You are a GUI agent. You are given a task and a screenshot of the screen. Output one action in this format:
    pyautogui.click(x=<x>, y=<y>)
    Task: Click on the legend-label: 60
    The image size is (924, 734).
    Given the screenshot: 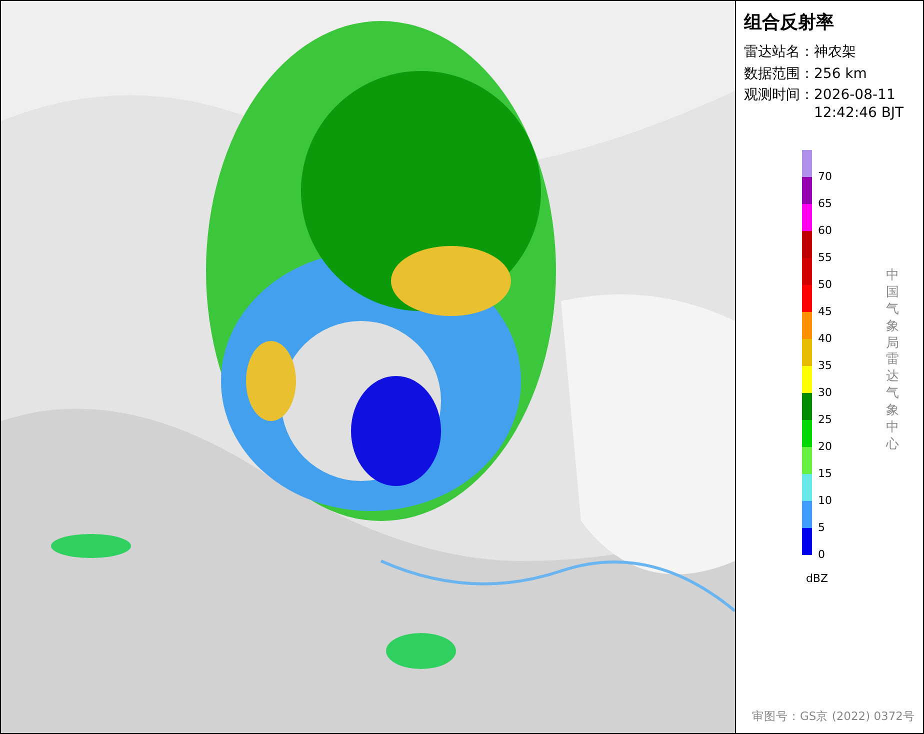 What is the action you would take?
    pyautogui.click(x=825, y=231)
    